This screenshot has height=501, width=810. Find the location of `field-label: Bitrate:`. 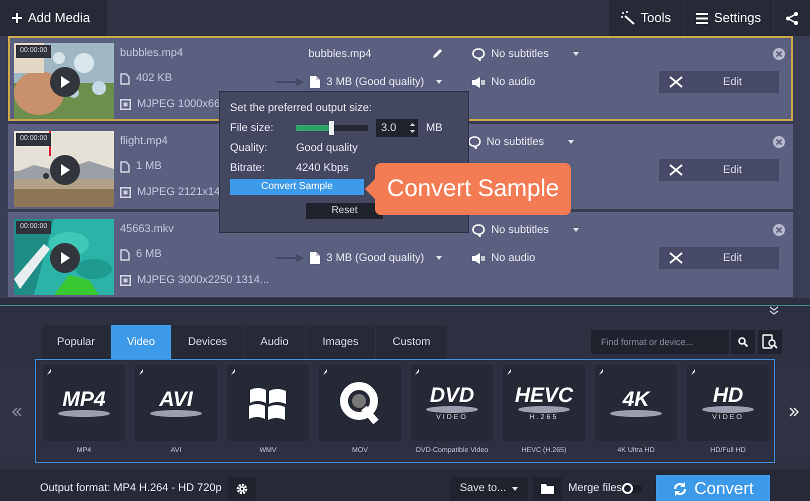

field-label: Bitrate: is located at coordinates (248, 168).